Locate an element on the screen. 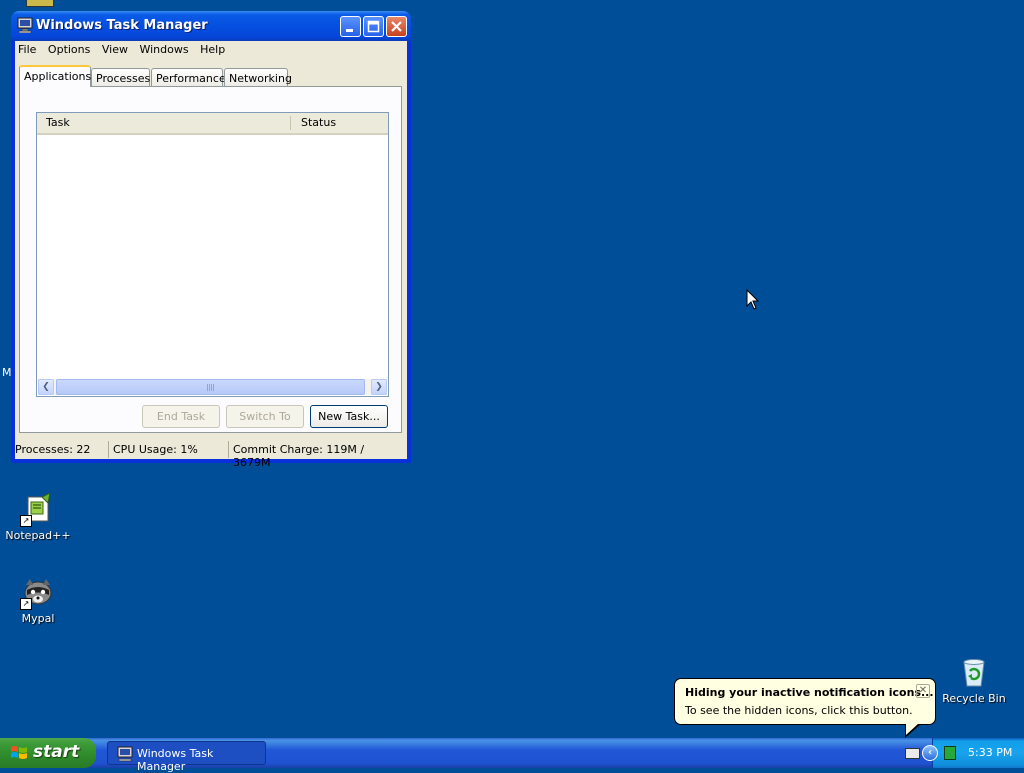  mouse-cursor-icon is located at coordinates (753, 299).